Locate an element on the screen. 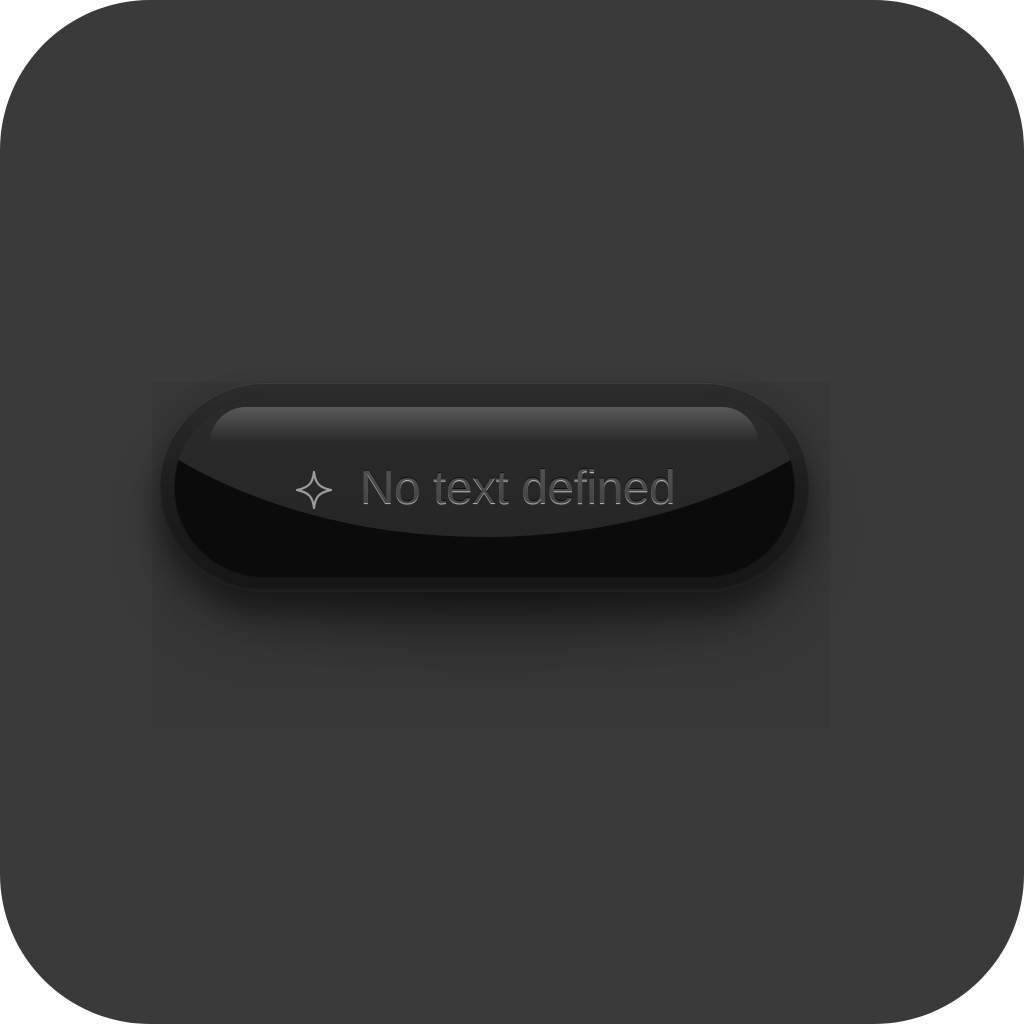 The width and height of the screenshot is (1024, 1024). button-content: No text defined is located at coordinates (484, 488).